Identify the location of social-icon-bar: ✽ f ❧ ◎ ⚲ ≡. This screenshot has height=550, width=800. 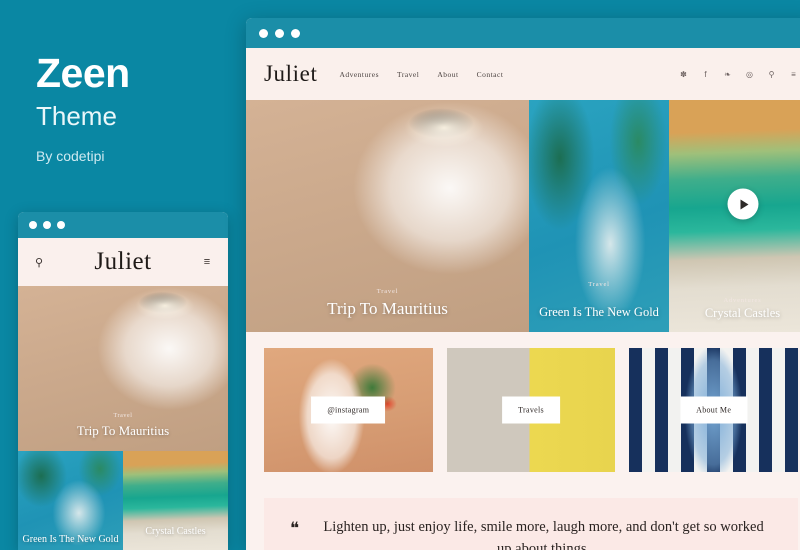
(738, 74).